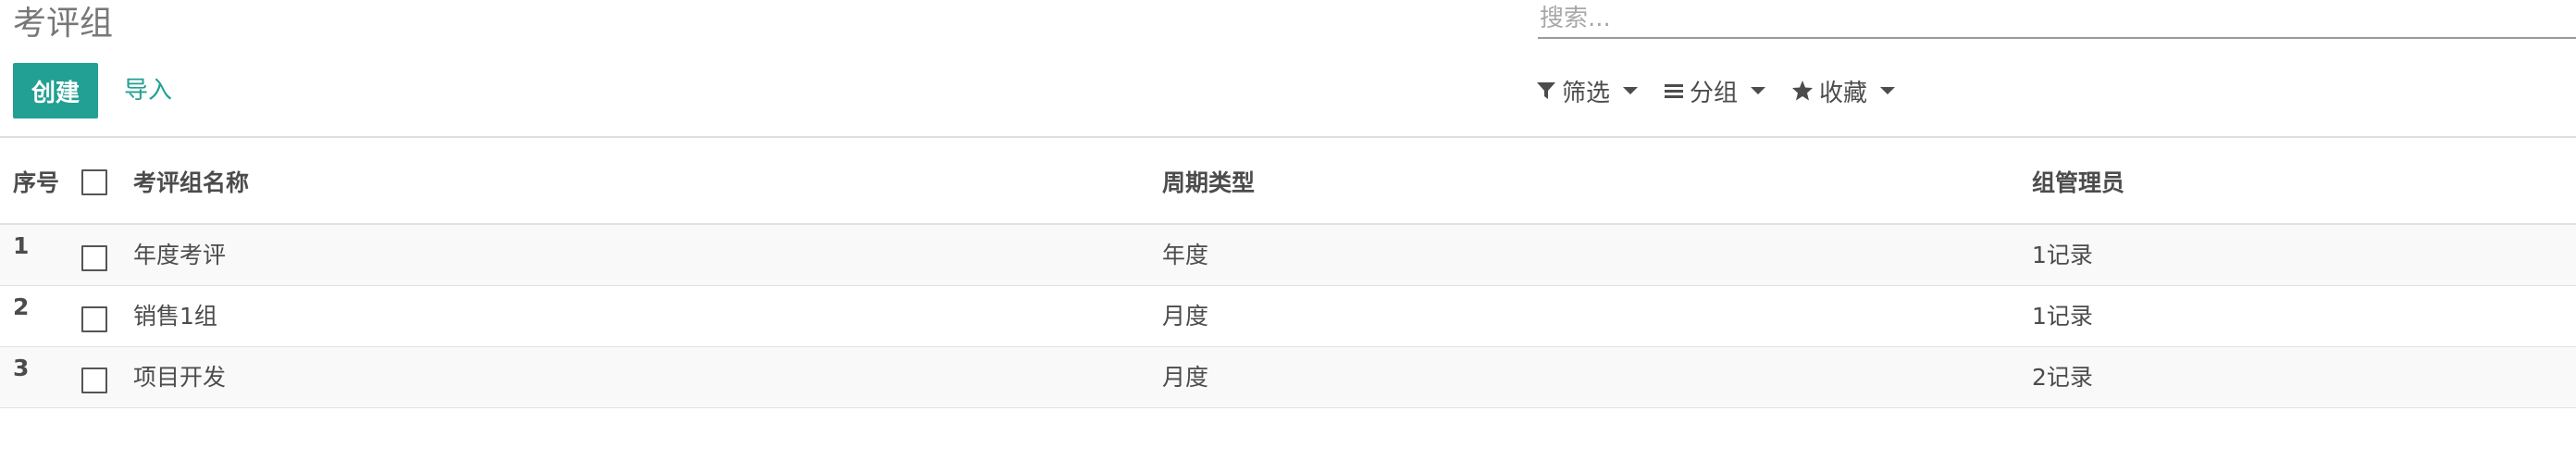 This screenshot has height=461, width=2576. Describe the element at coordinates (94, 182) in the screenshot. I see `select-all-checkbox` at that location.